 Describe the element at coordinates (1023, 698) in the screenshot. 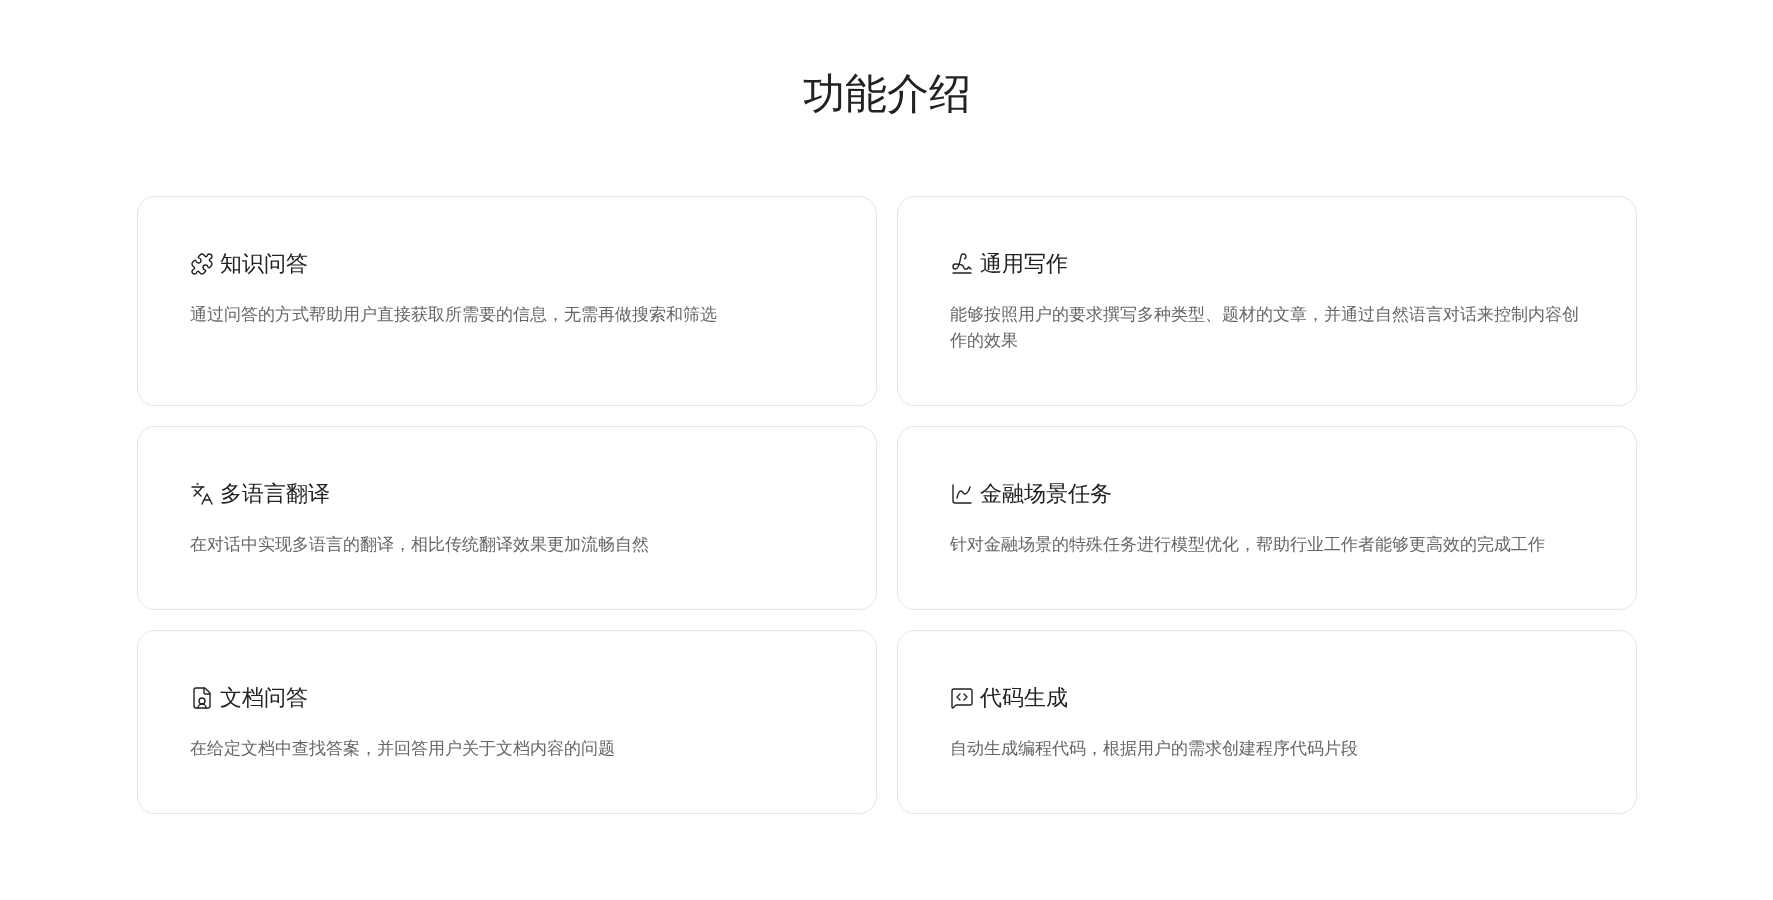

I see `feature-title: 代码生成` at that location.